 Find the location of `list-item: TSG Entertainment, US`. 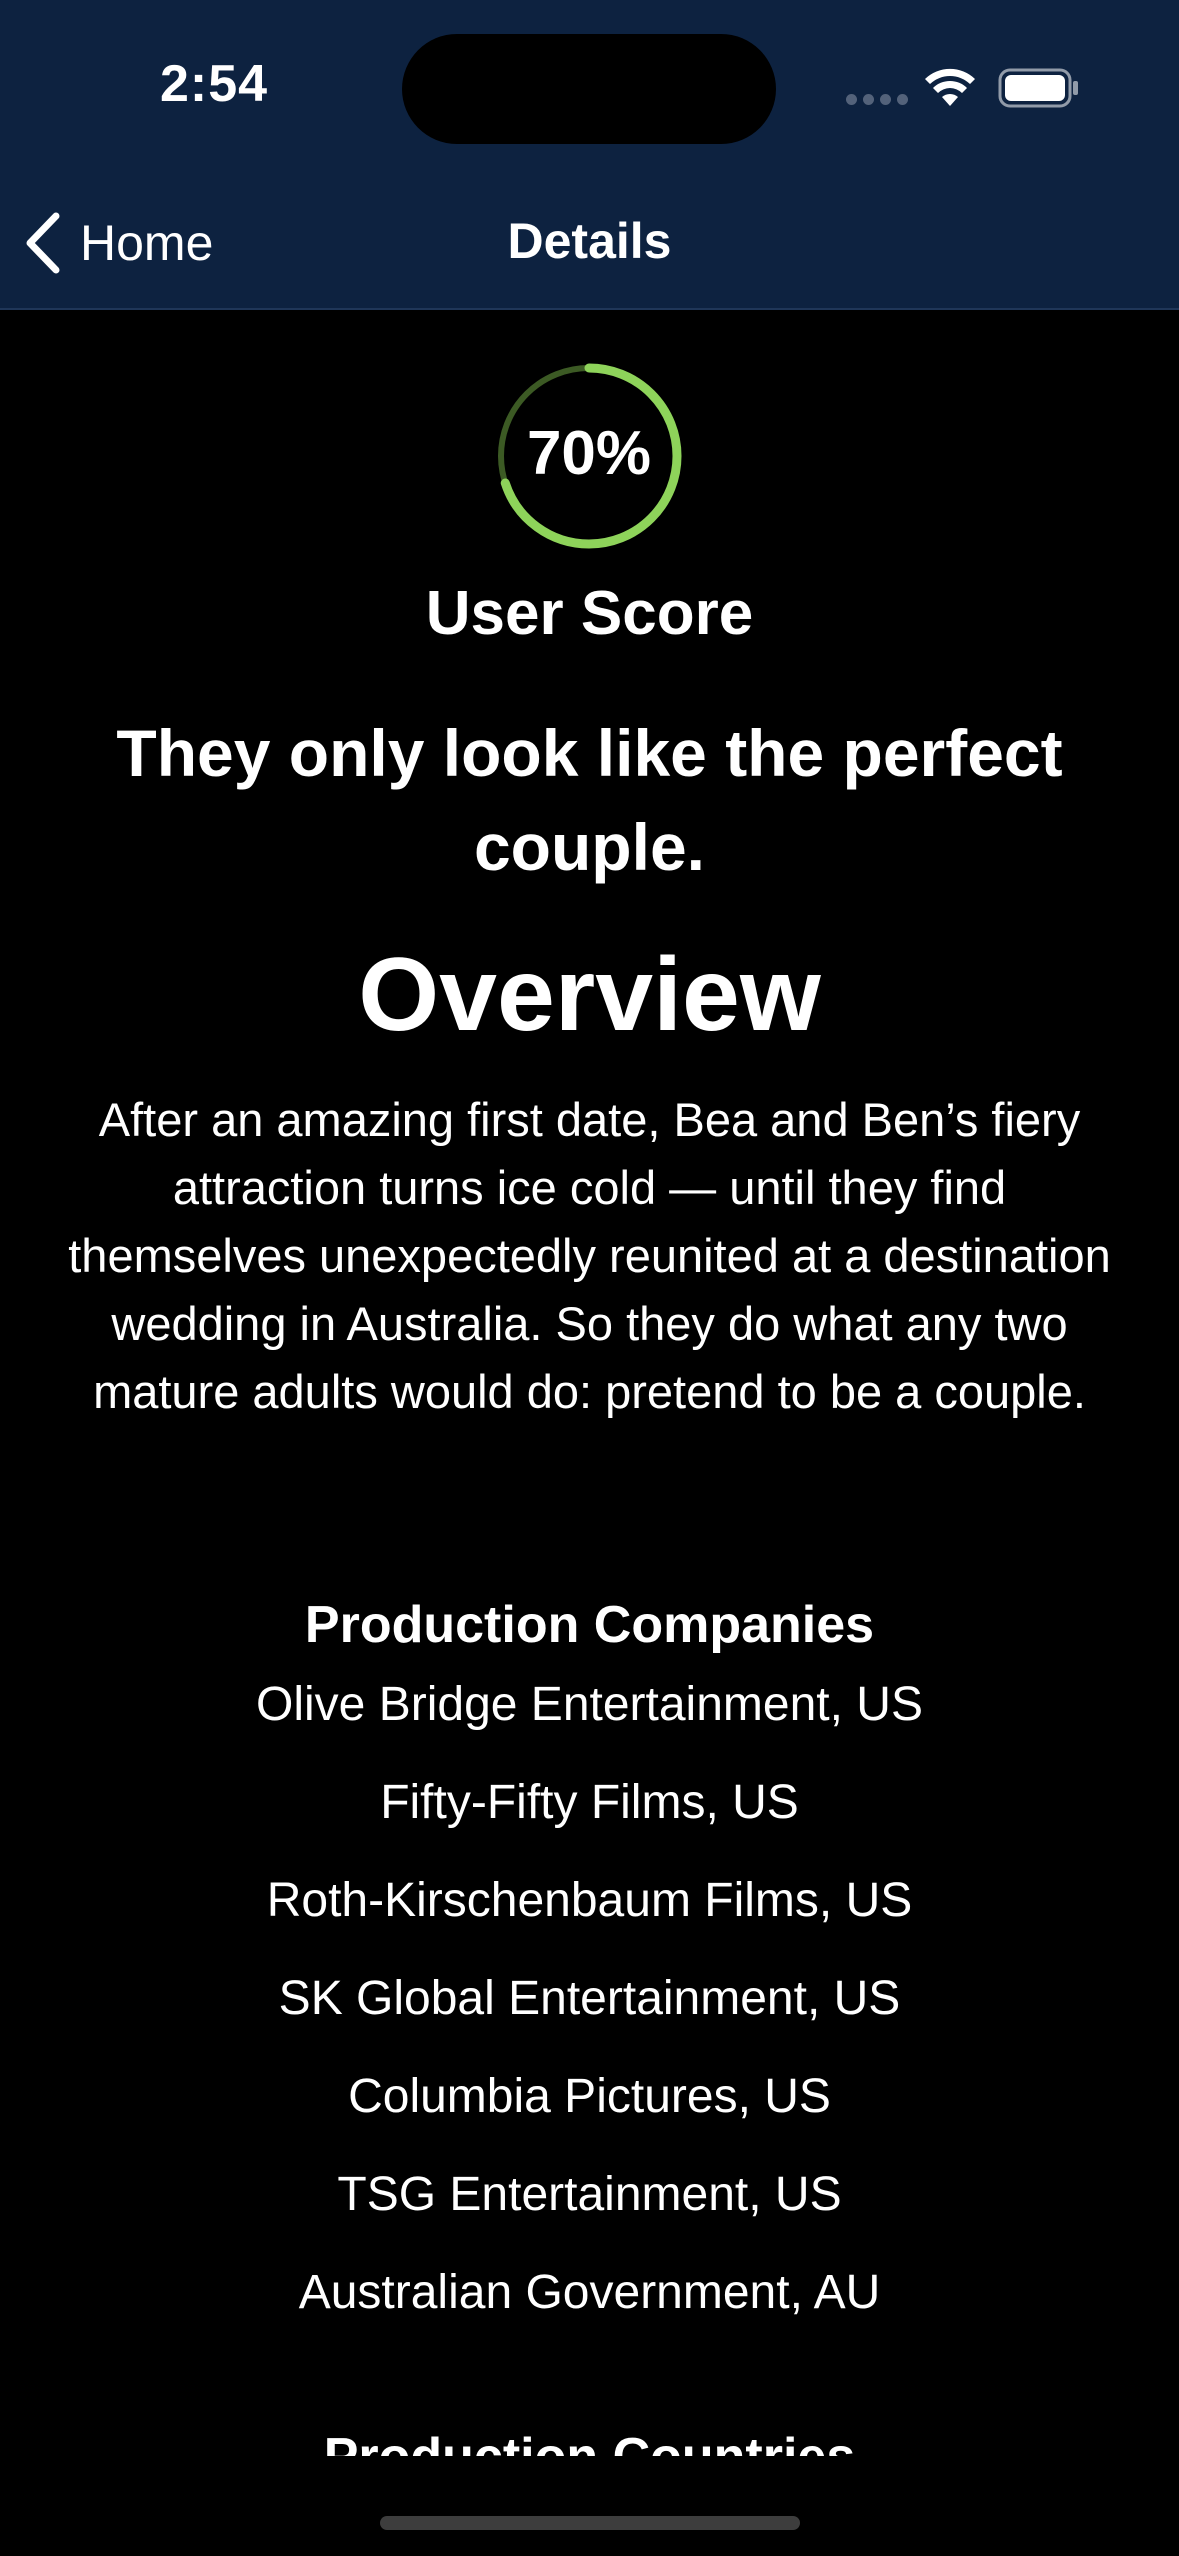

list-item: TSG Entertainment, US is located at coordinates (589, 2194).